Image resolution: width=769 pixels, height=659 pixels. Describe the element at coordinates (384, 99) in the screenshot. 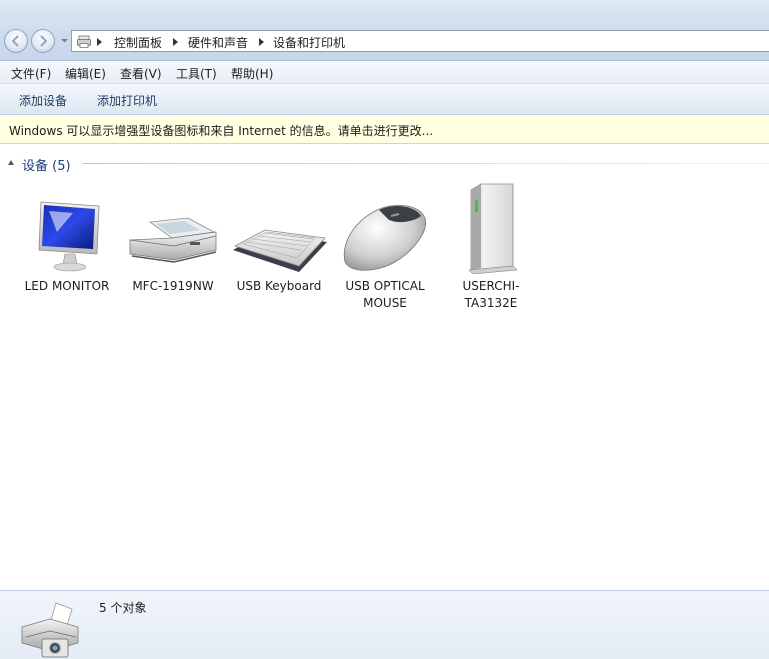

I see `command-bar: 添加设备 添加打印机` at that location.